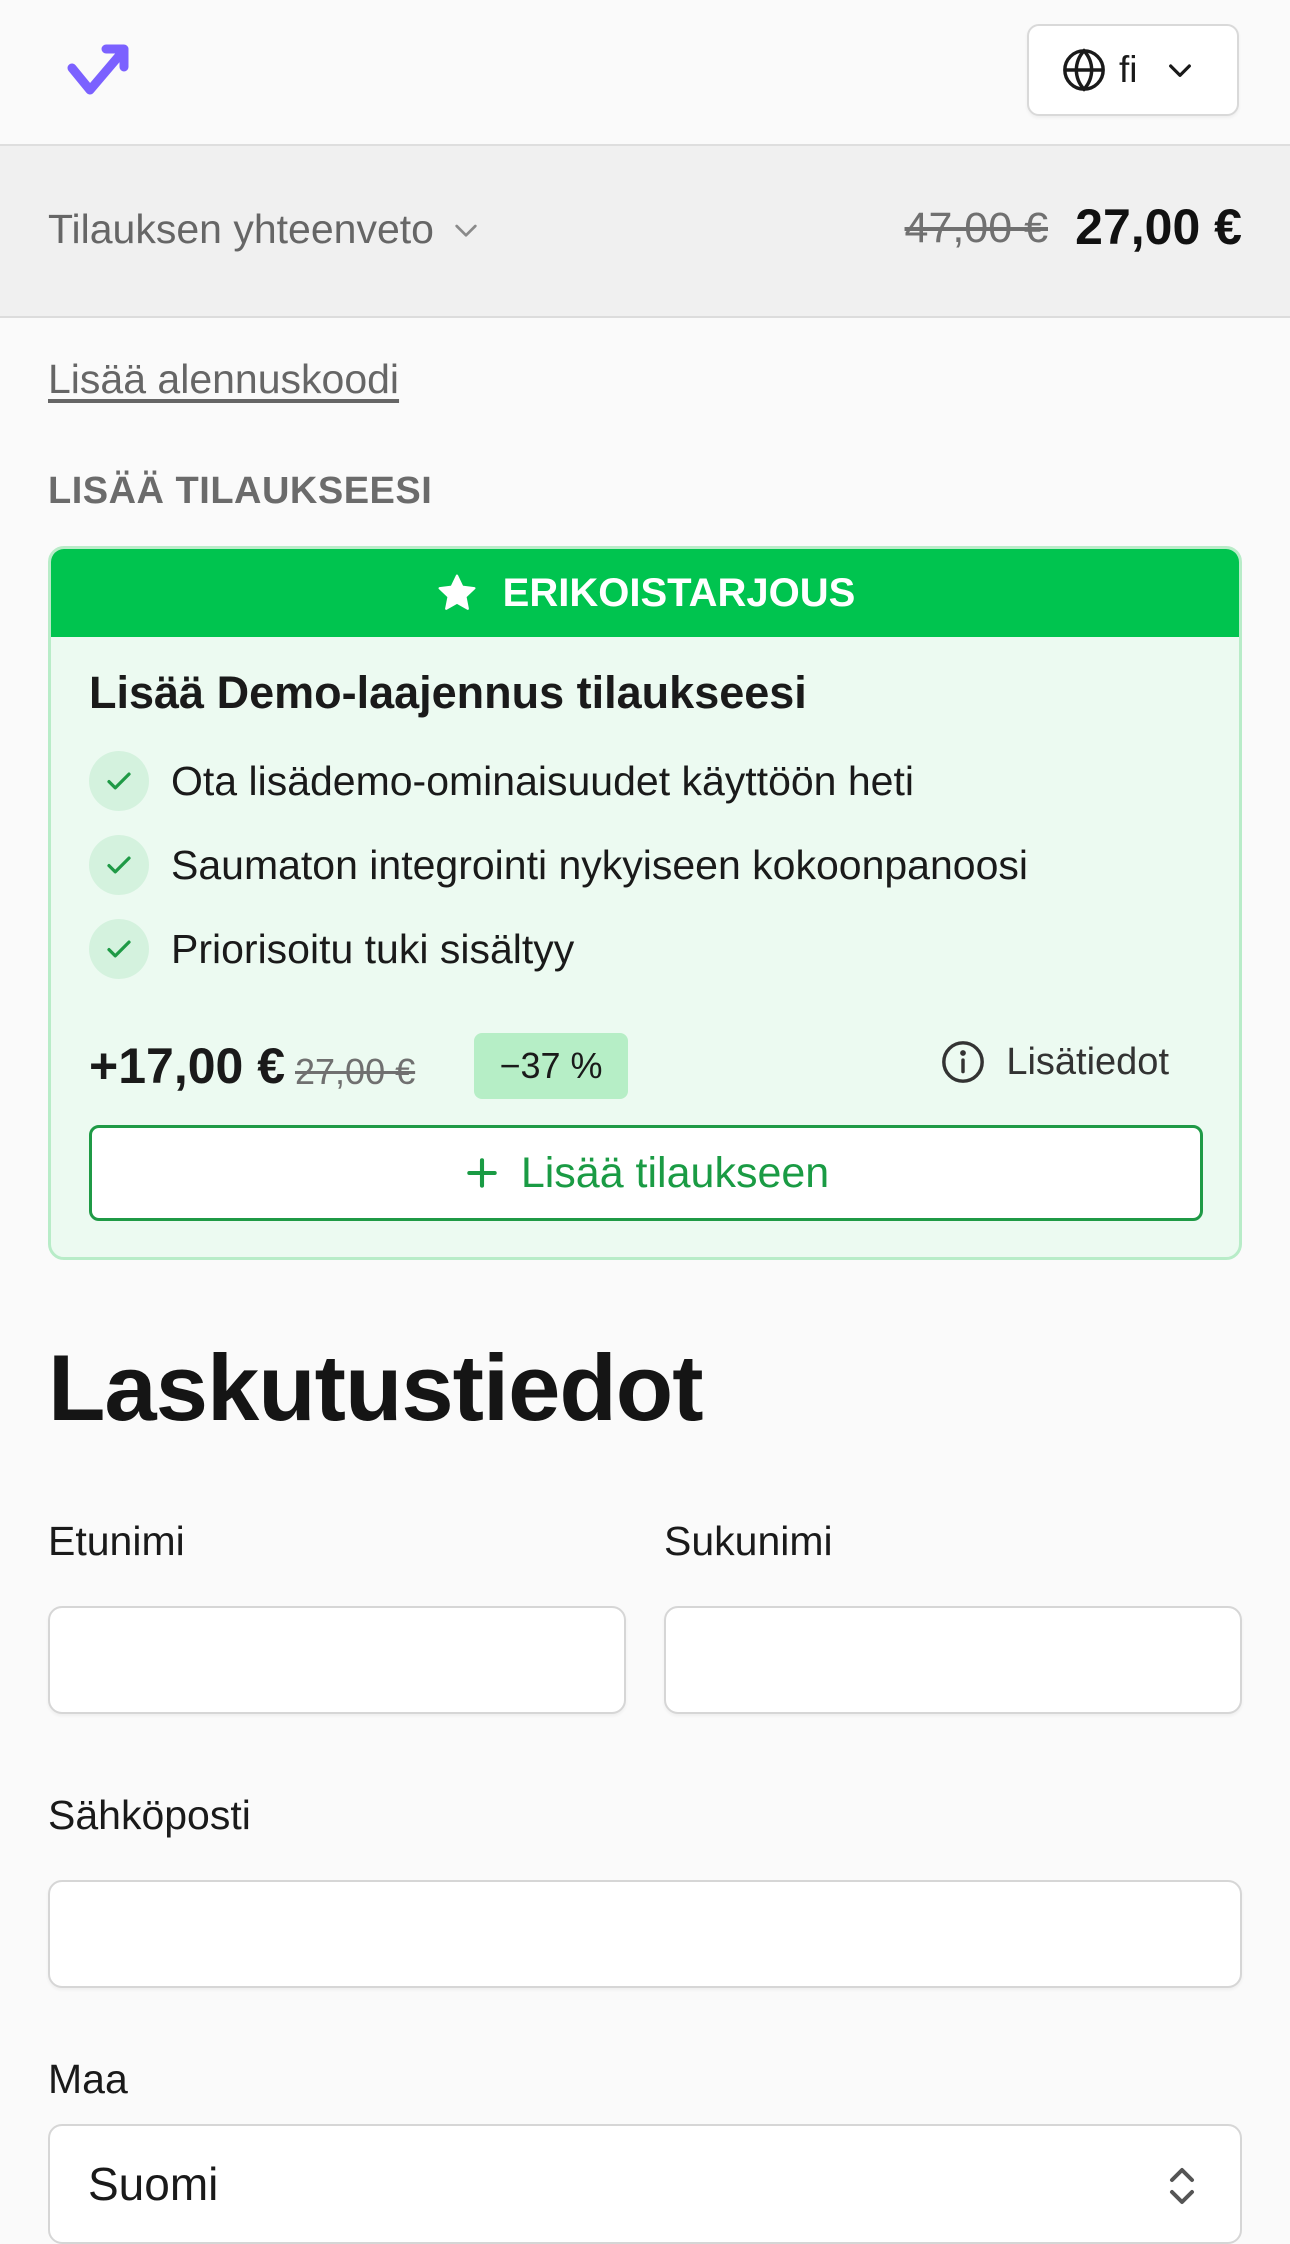 The height and width of the screenshot is (2244, 1290). Describe the element at coordinates (645, 232) in the screenshot. I see `order-summary-bar: Tilauksen yhteenveto 47,00 € 27,00 €` at that location.